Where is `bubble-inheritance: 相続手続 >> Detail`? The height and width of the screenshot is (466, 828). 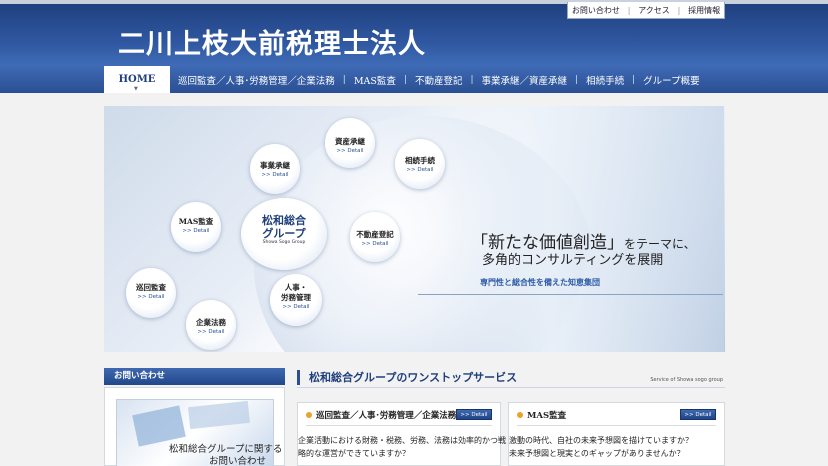 bubble-inheritance: 相続手続 >> Detail is located at coordinates (420, 164).